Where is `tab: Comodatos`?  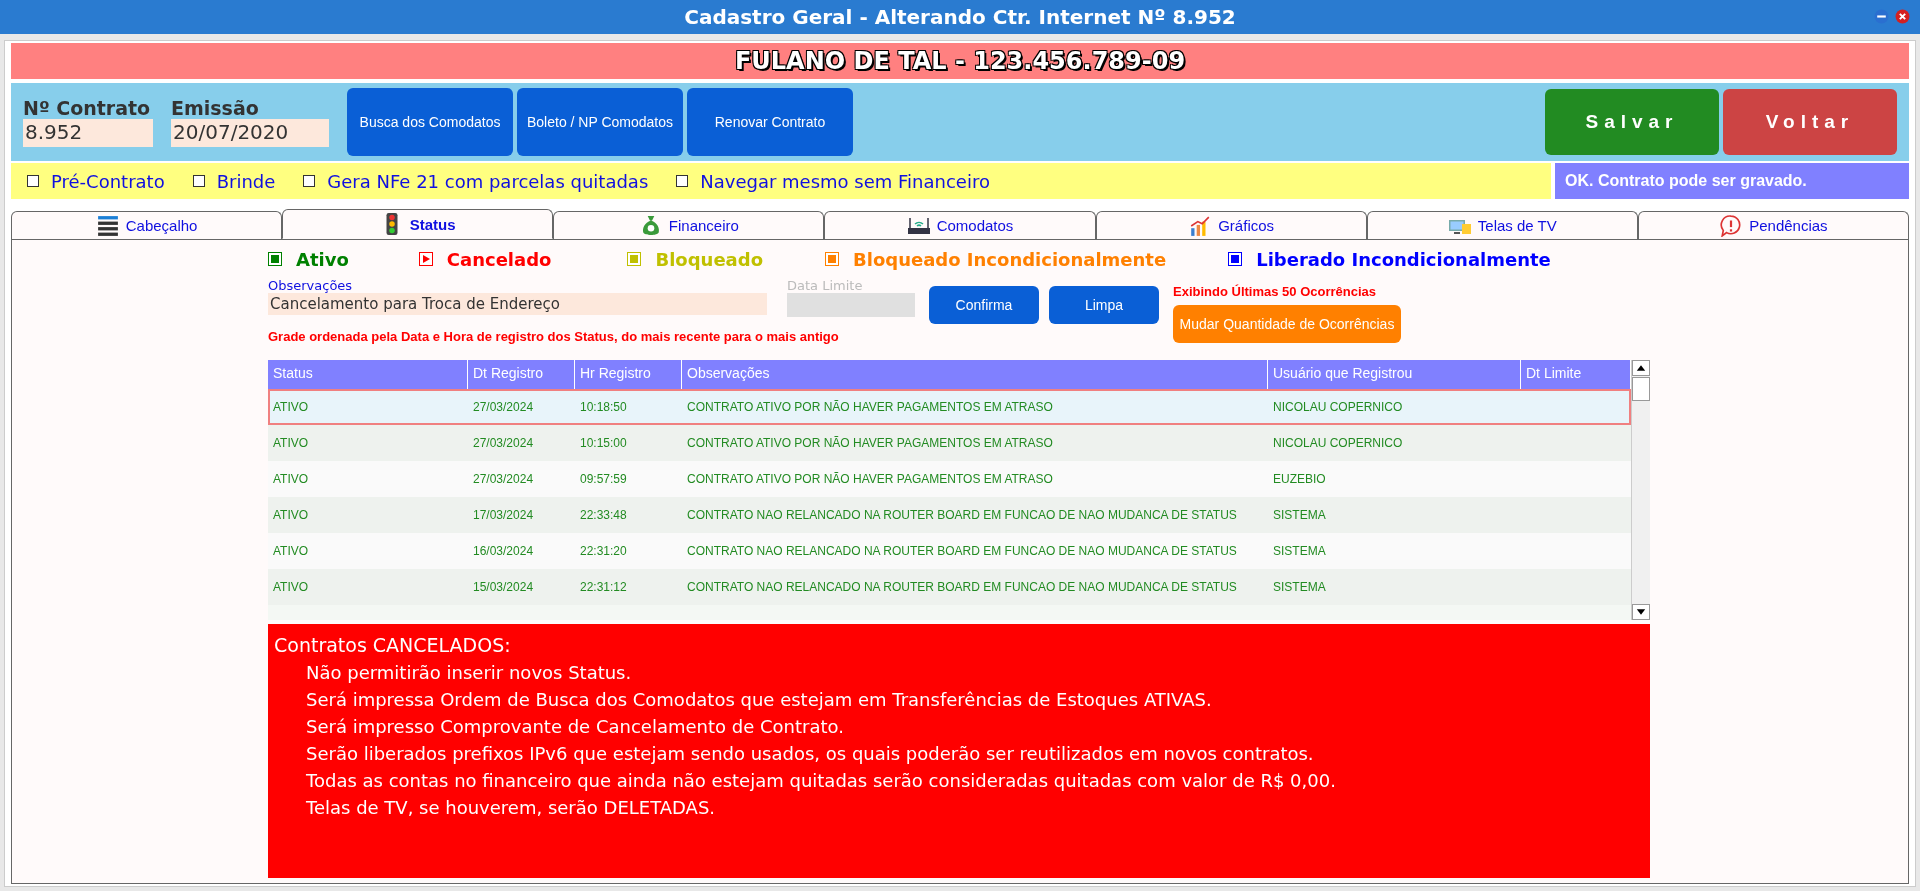
tab: Comodatos is located at coordinates (960, 225).